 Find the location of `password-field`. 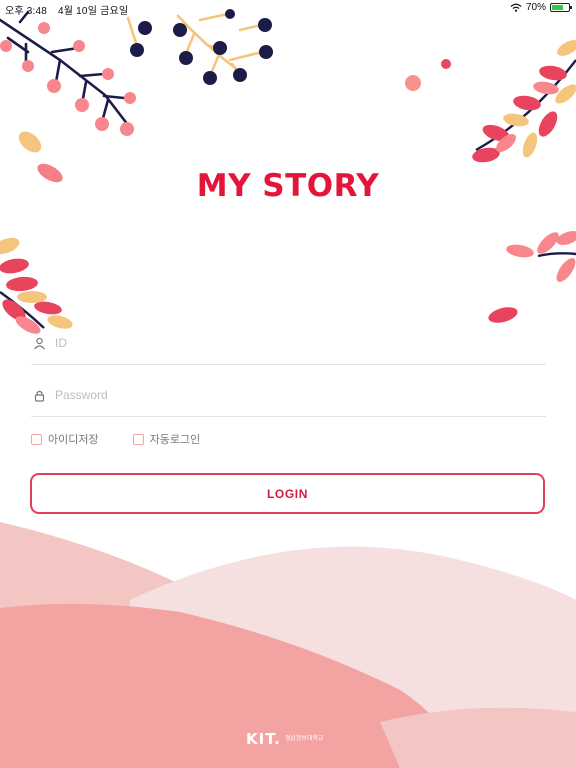

password-field is located at coordinates (288, 396).